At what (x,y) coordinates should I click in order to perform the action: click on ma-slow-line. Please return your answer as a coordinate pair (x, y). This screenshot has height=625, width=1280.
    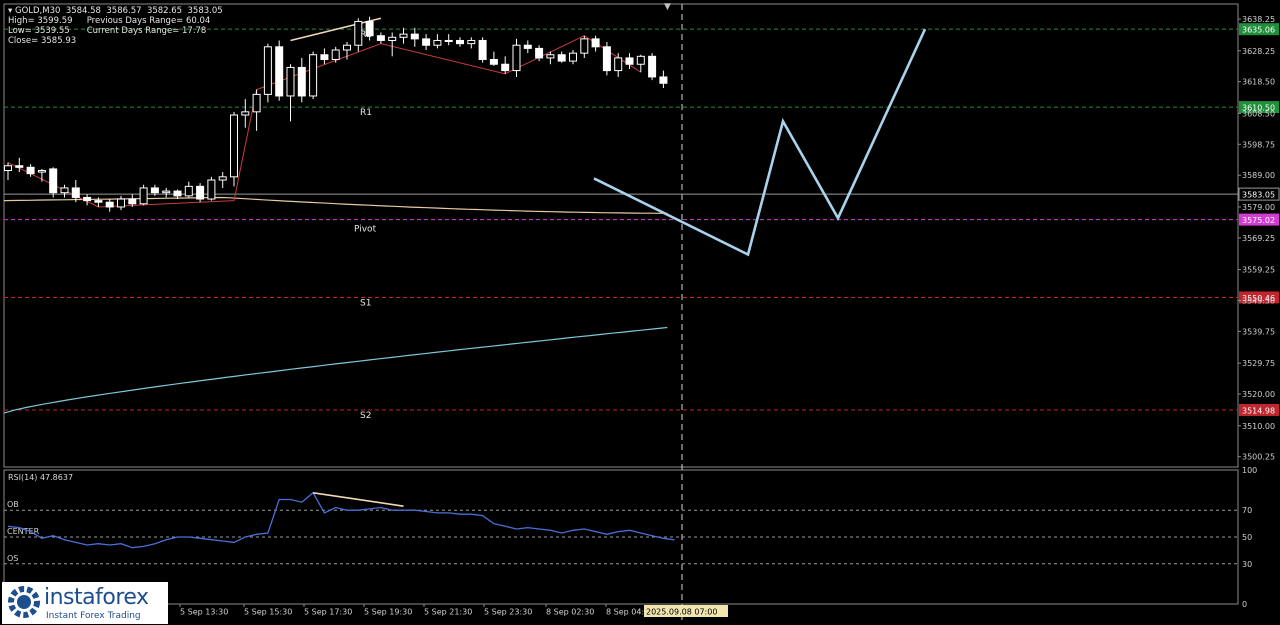
    Looking at the image, I should click on (335, 370).